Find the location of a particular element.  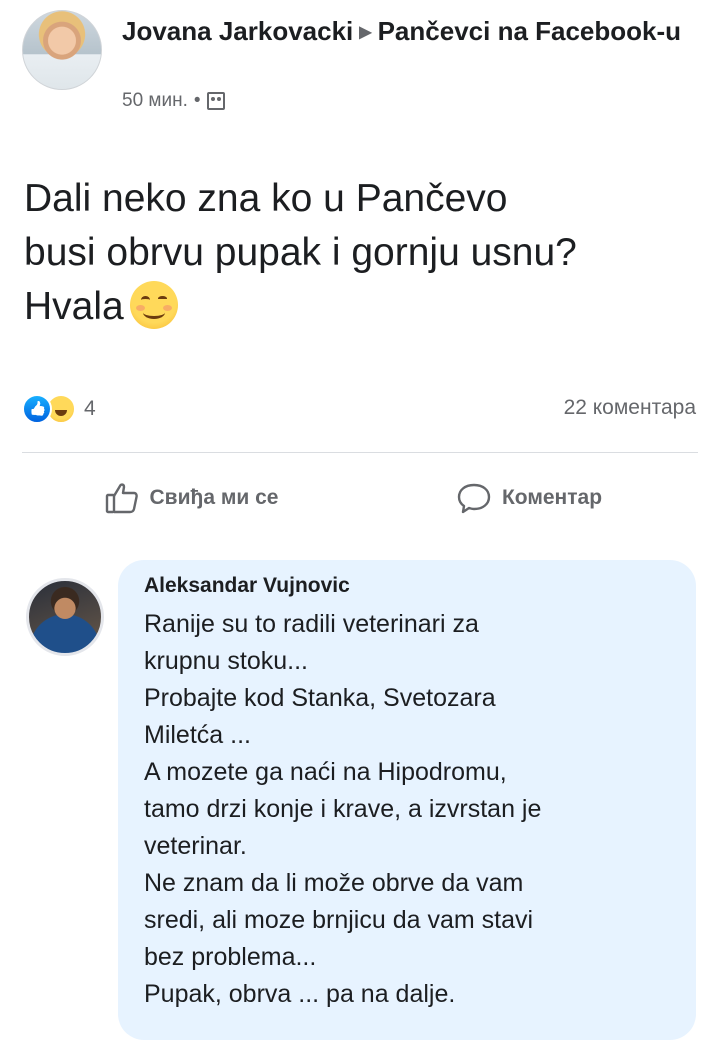

comment-text-line: Ne znam da li može obrve da vam is located at coordinates (334, 883).